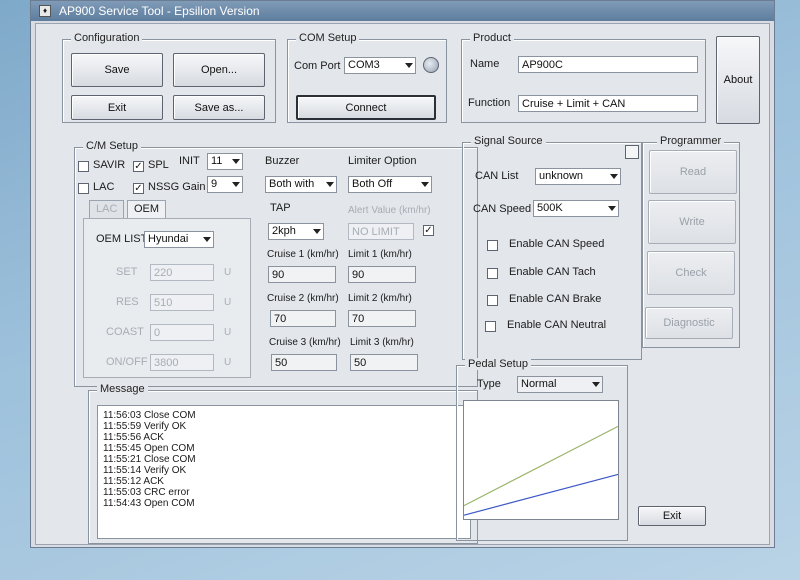  Describe the element at coordinates (539, 384) in the screenshot. I see `pedal-type-value: Normal` at that location.